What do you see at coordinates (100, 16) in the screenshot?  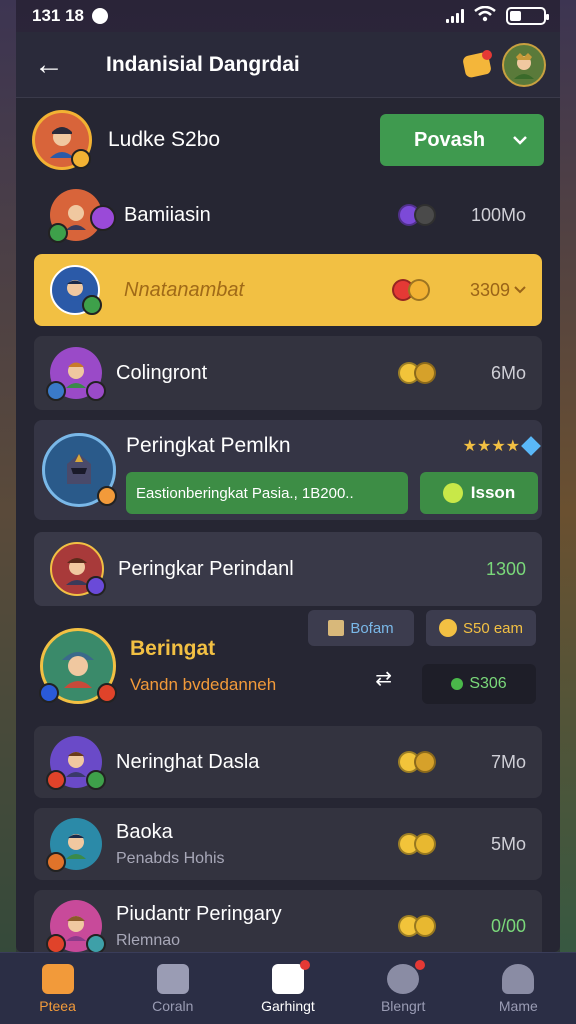 I see `notification-icon` at bounding box center [100, 16].